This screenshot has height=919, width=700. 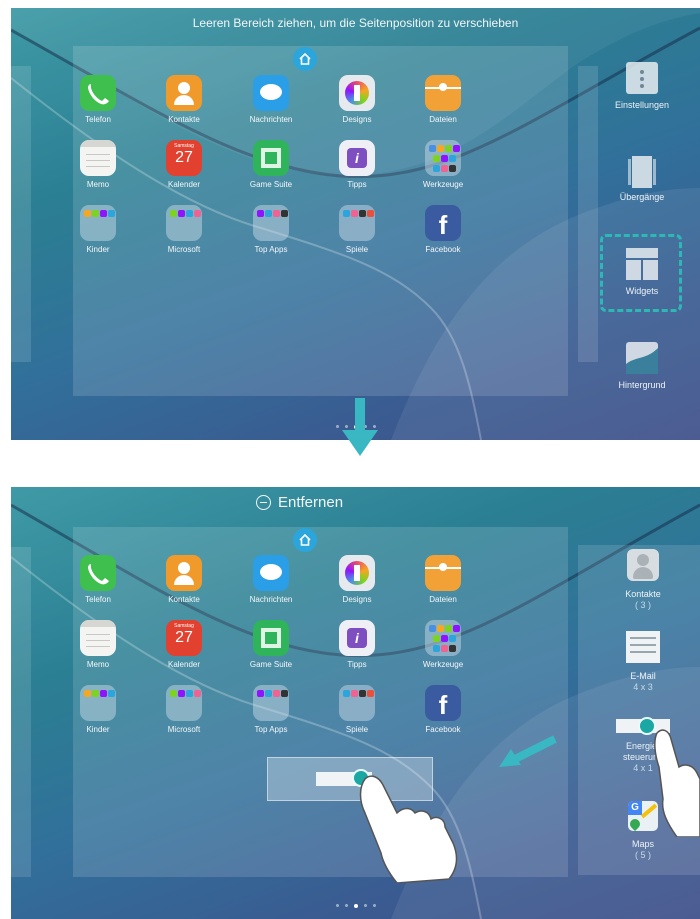 What do you see at coordinates (443, 599) in the screenshot?
I see `app-label: Dateien` at bounding box center [443, 599].